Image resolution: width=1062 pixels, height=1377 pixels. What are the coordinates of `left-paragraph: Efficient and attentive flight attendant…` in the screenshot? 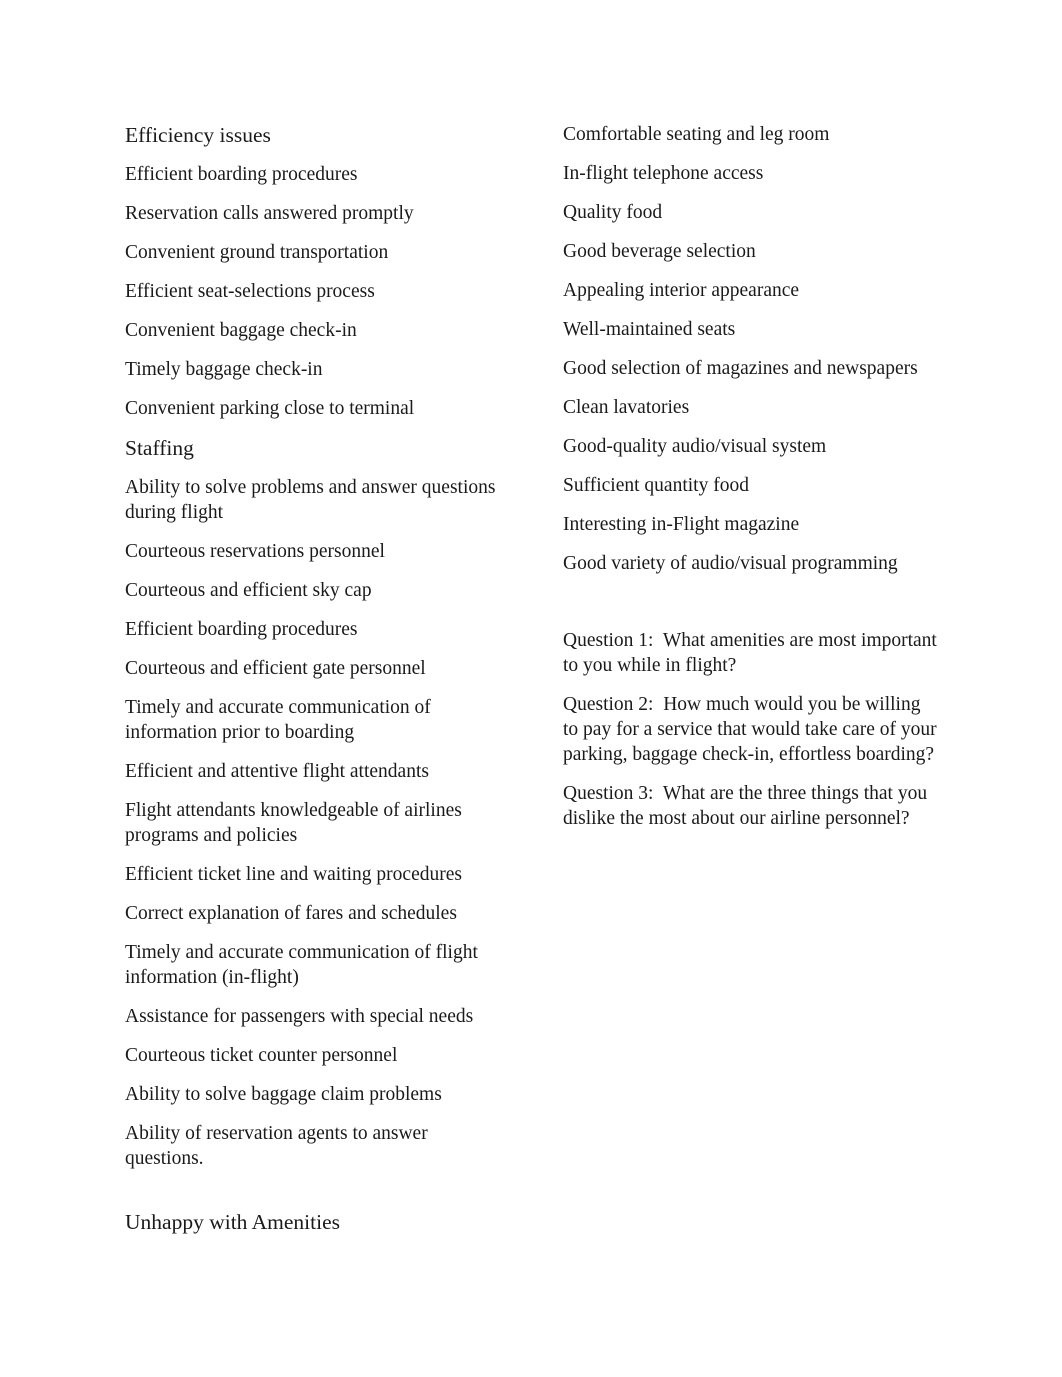 It's located at (277, 771).